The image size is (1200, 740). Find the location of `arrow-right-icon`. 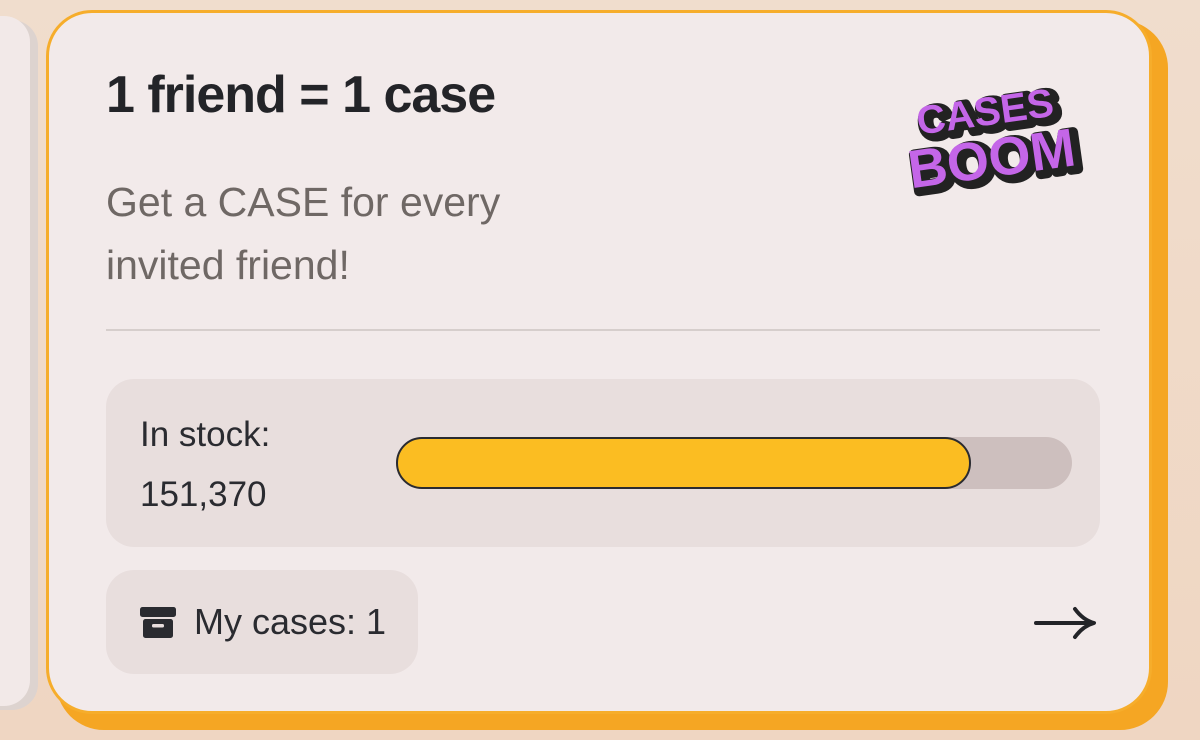

arrow-right-icon is located at coordinates (1066, 623).